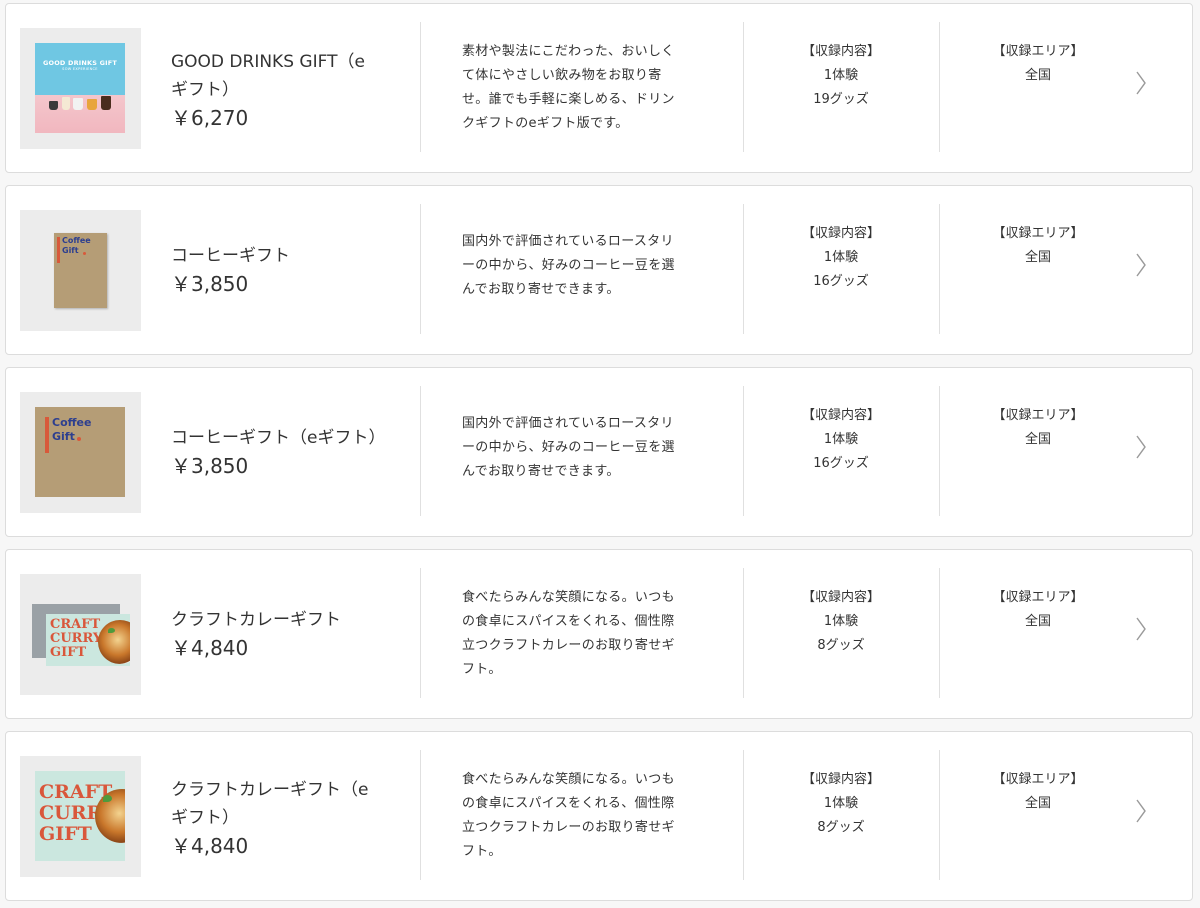 The height and width of the screenshot is (908, 1200). Describe the element at coordinates (210, 118) in the screenshot. I see `product-price: ￥6,270` at that location.